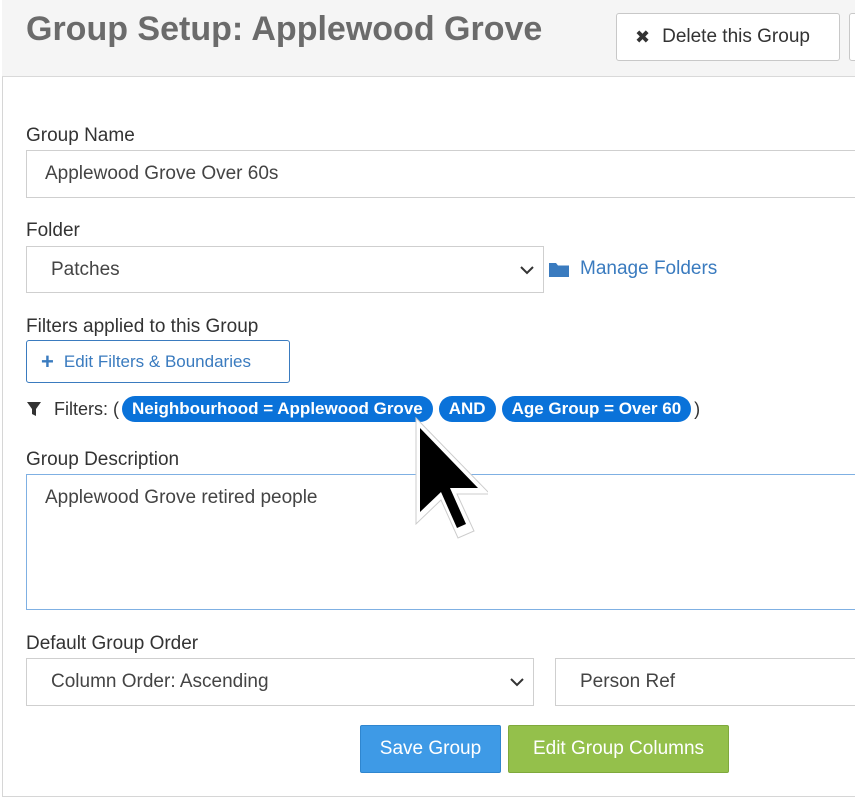  Describe the element at coordinates (736, 36) in the screenshot. I see `delete-group-label: Delete this Group` at that location.